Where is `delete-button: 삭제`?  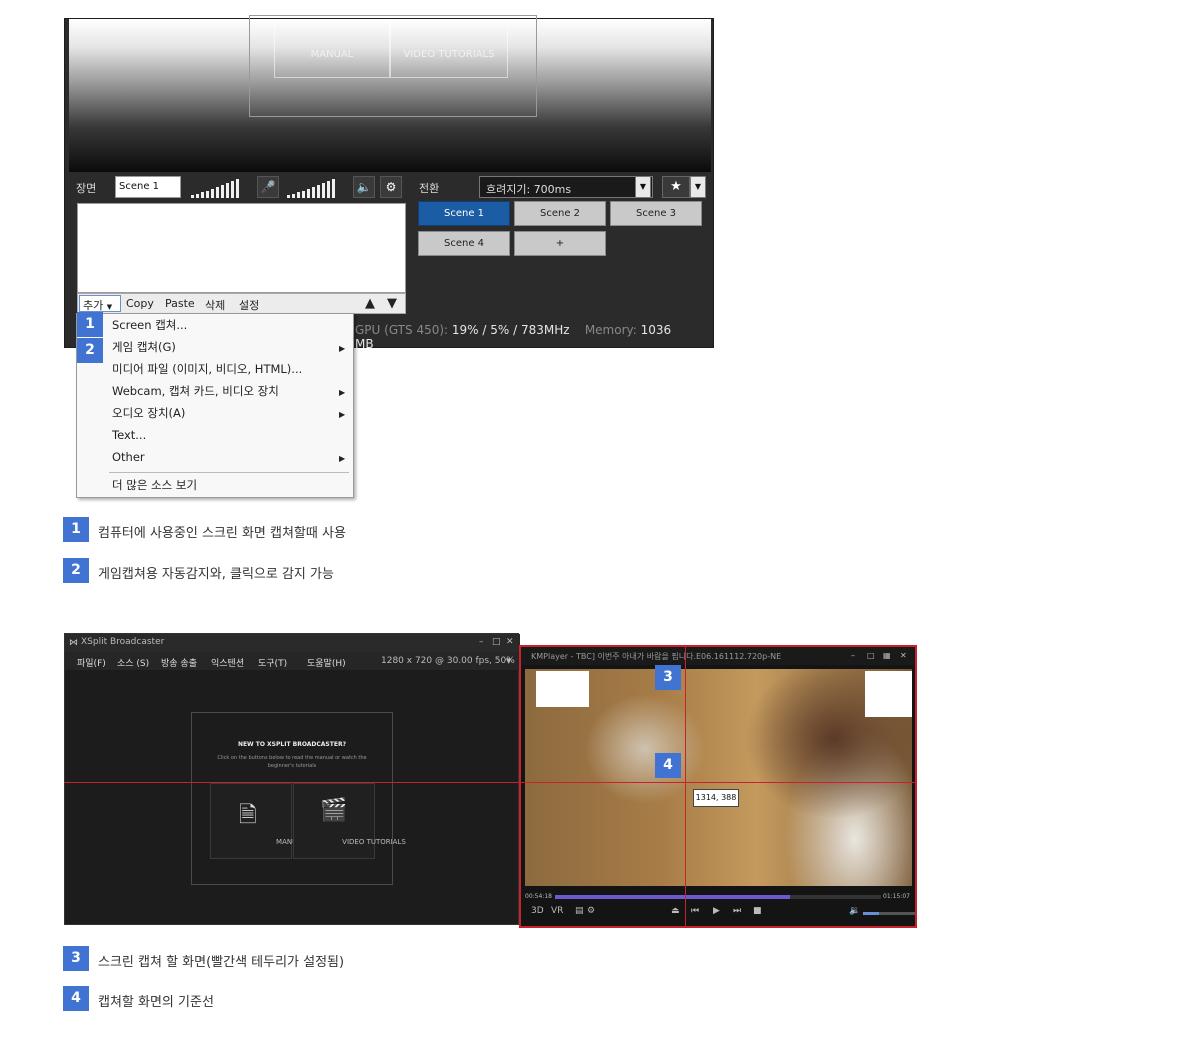 delete-button: 삭제 is located at coordinates (215, 305).